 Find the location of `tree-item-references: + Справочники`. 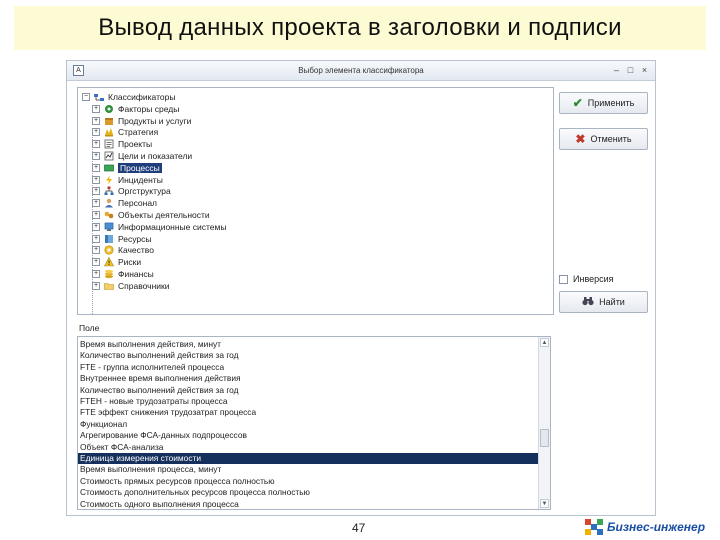

tree-item-references: + Справочники is located at coordinates (131, 286).